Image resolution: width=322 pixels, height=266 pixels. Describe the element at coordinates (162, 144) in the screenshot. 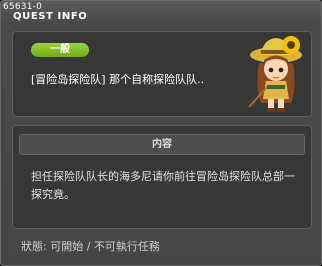

I see `content-header: 内容` at that location.